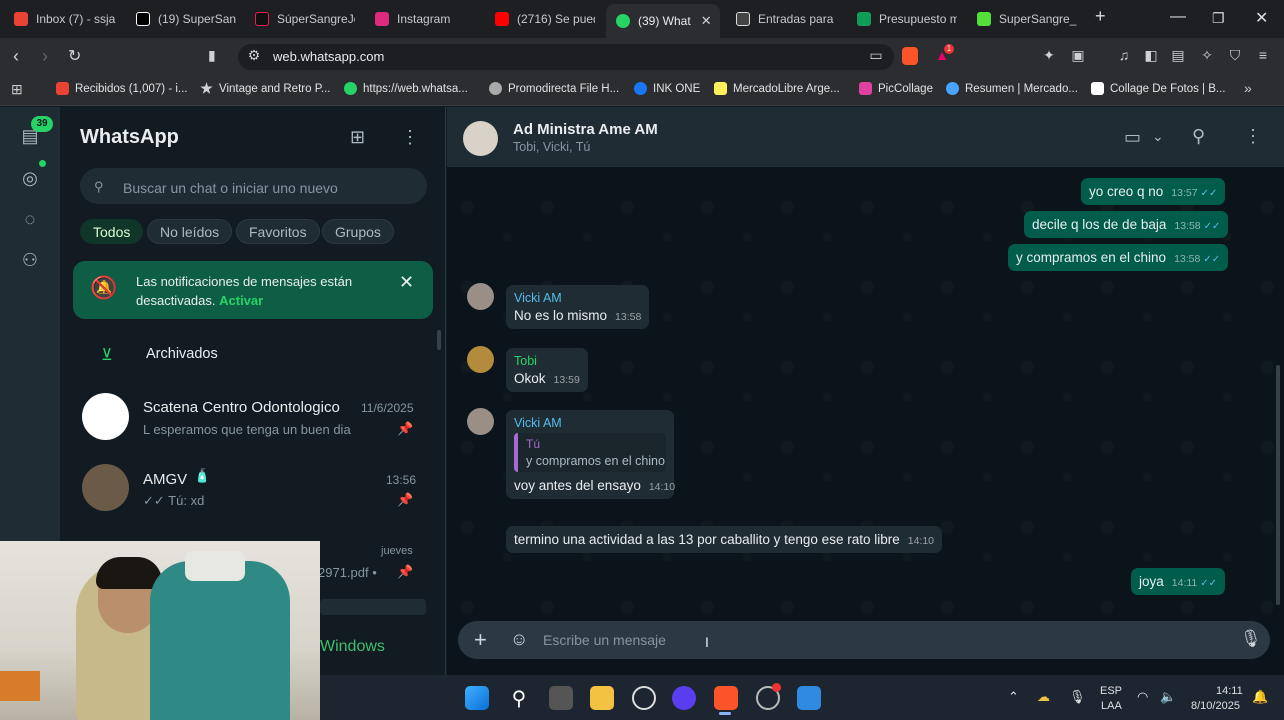 This screenshot has width=1284, height=720. Describe the element at coordinates (1043, 697) in the screenshot. I see `onedrive-icon: ☁` at that location.